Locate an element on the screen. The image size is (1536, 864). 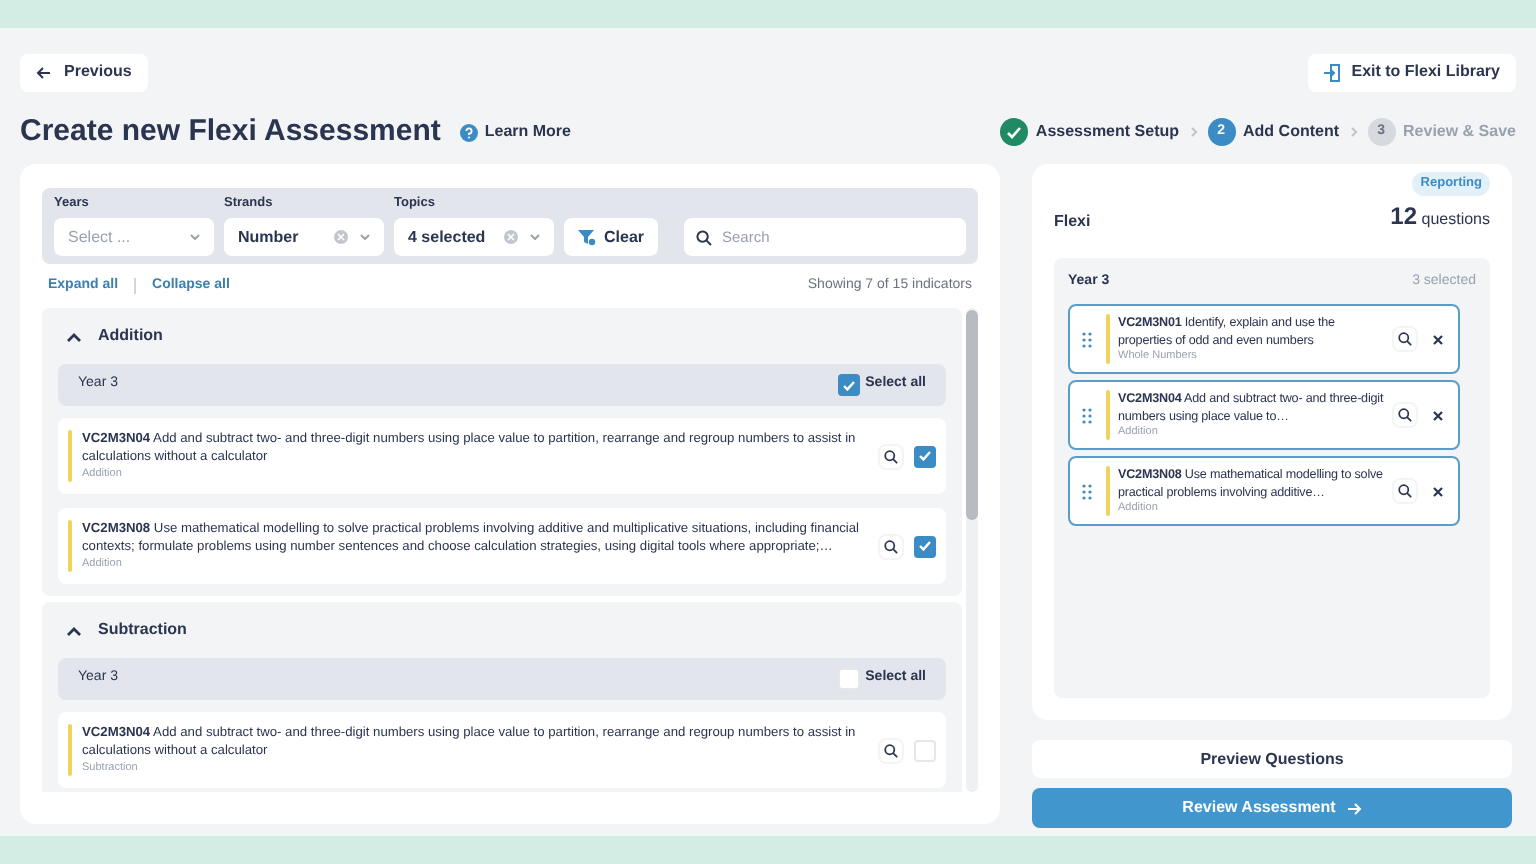
step-label: Add Content is located at coordinates (1291, 132).